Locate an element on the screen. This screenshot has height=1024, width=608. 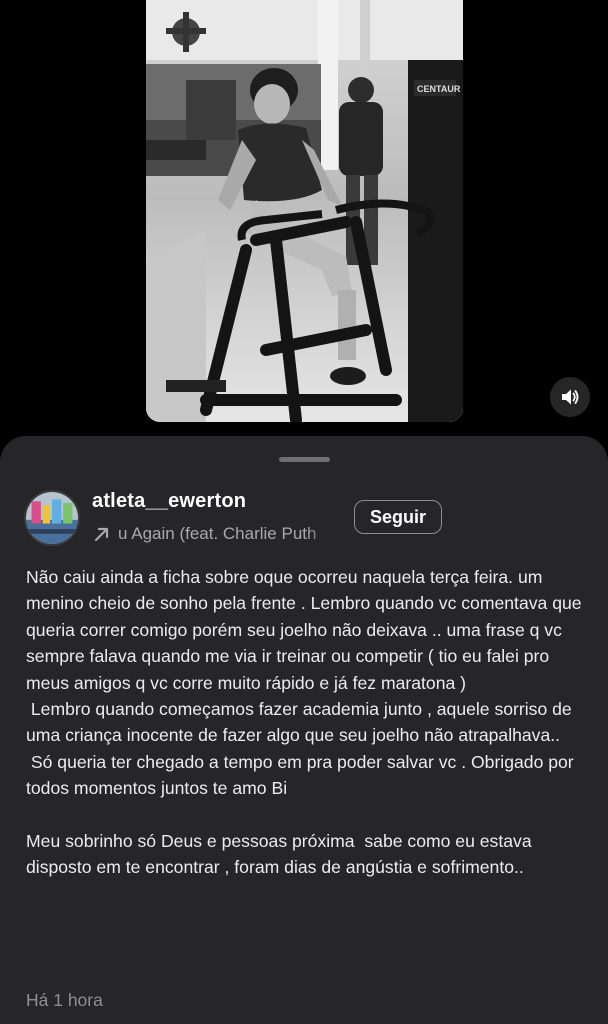
avatar is located at coordinates (52, 518).